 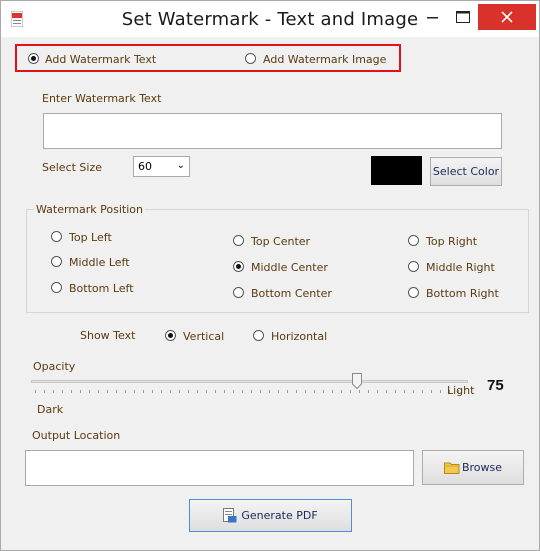 I want to click on select-color-button: Select Color, so click(x=466, y=171).